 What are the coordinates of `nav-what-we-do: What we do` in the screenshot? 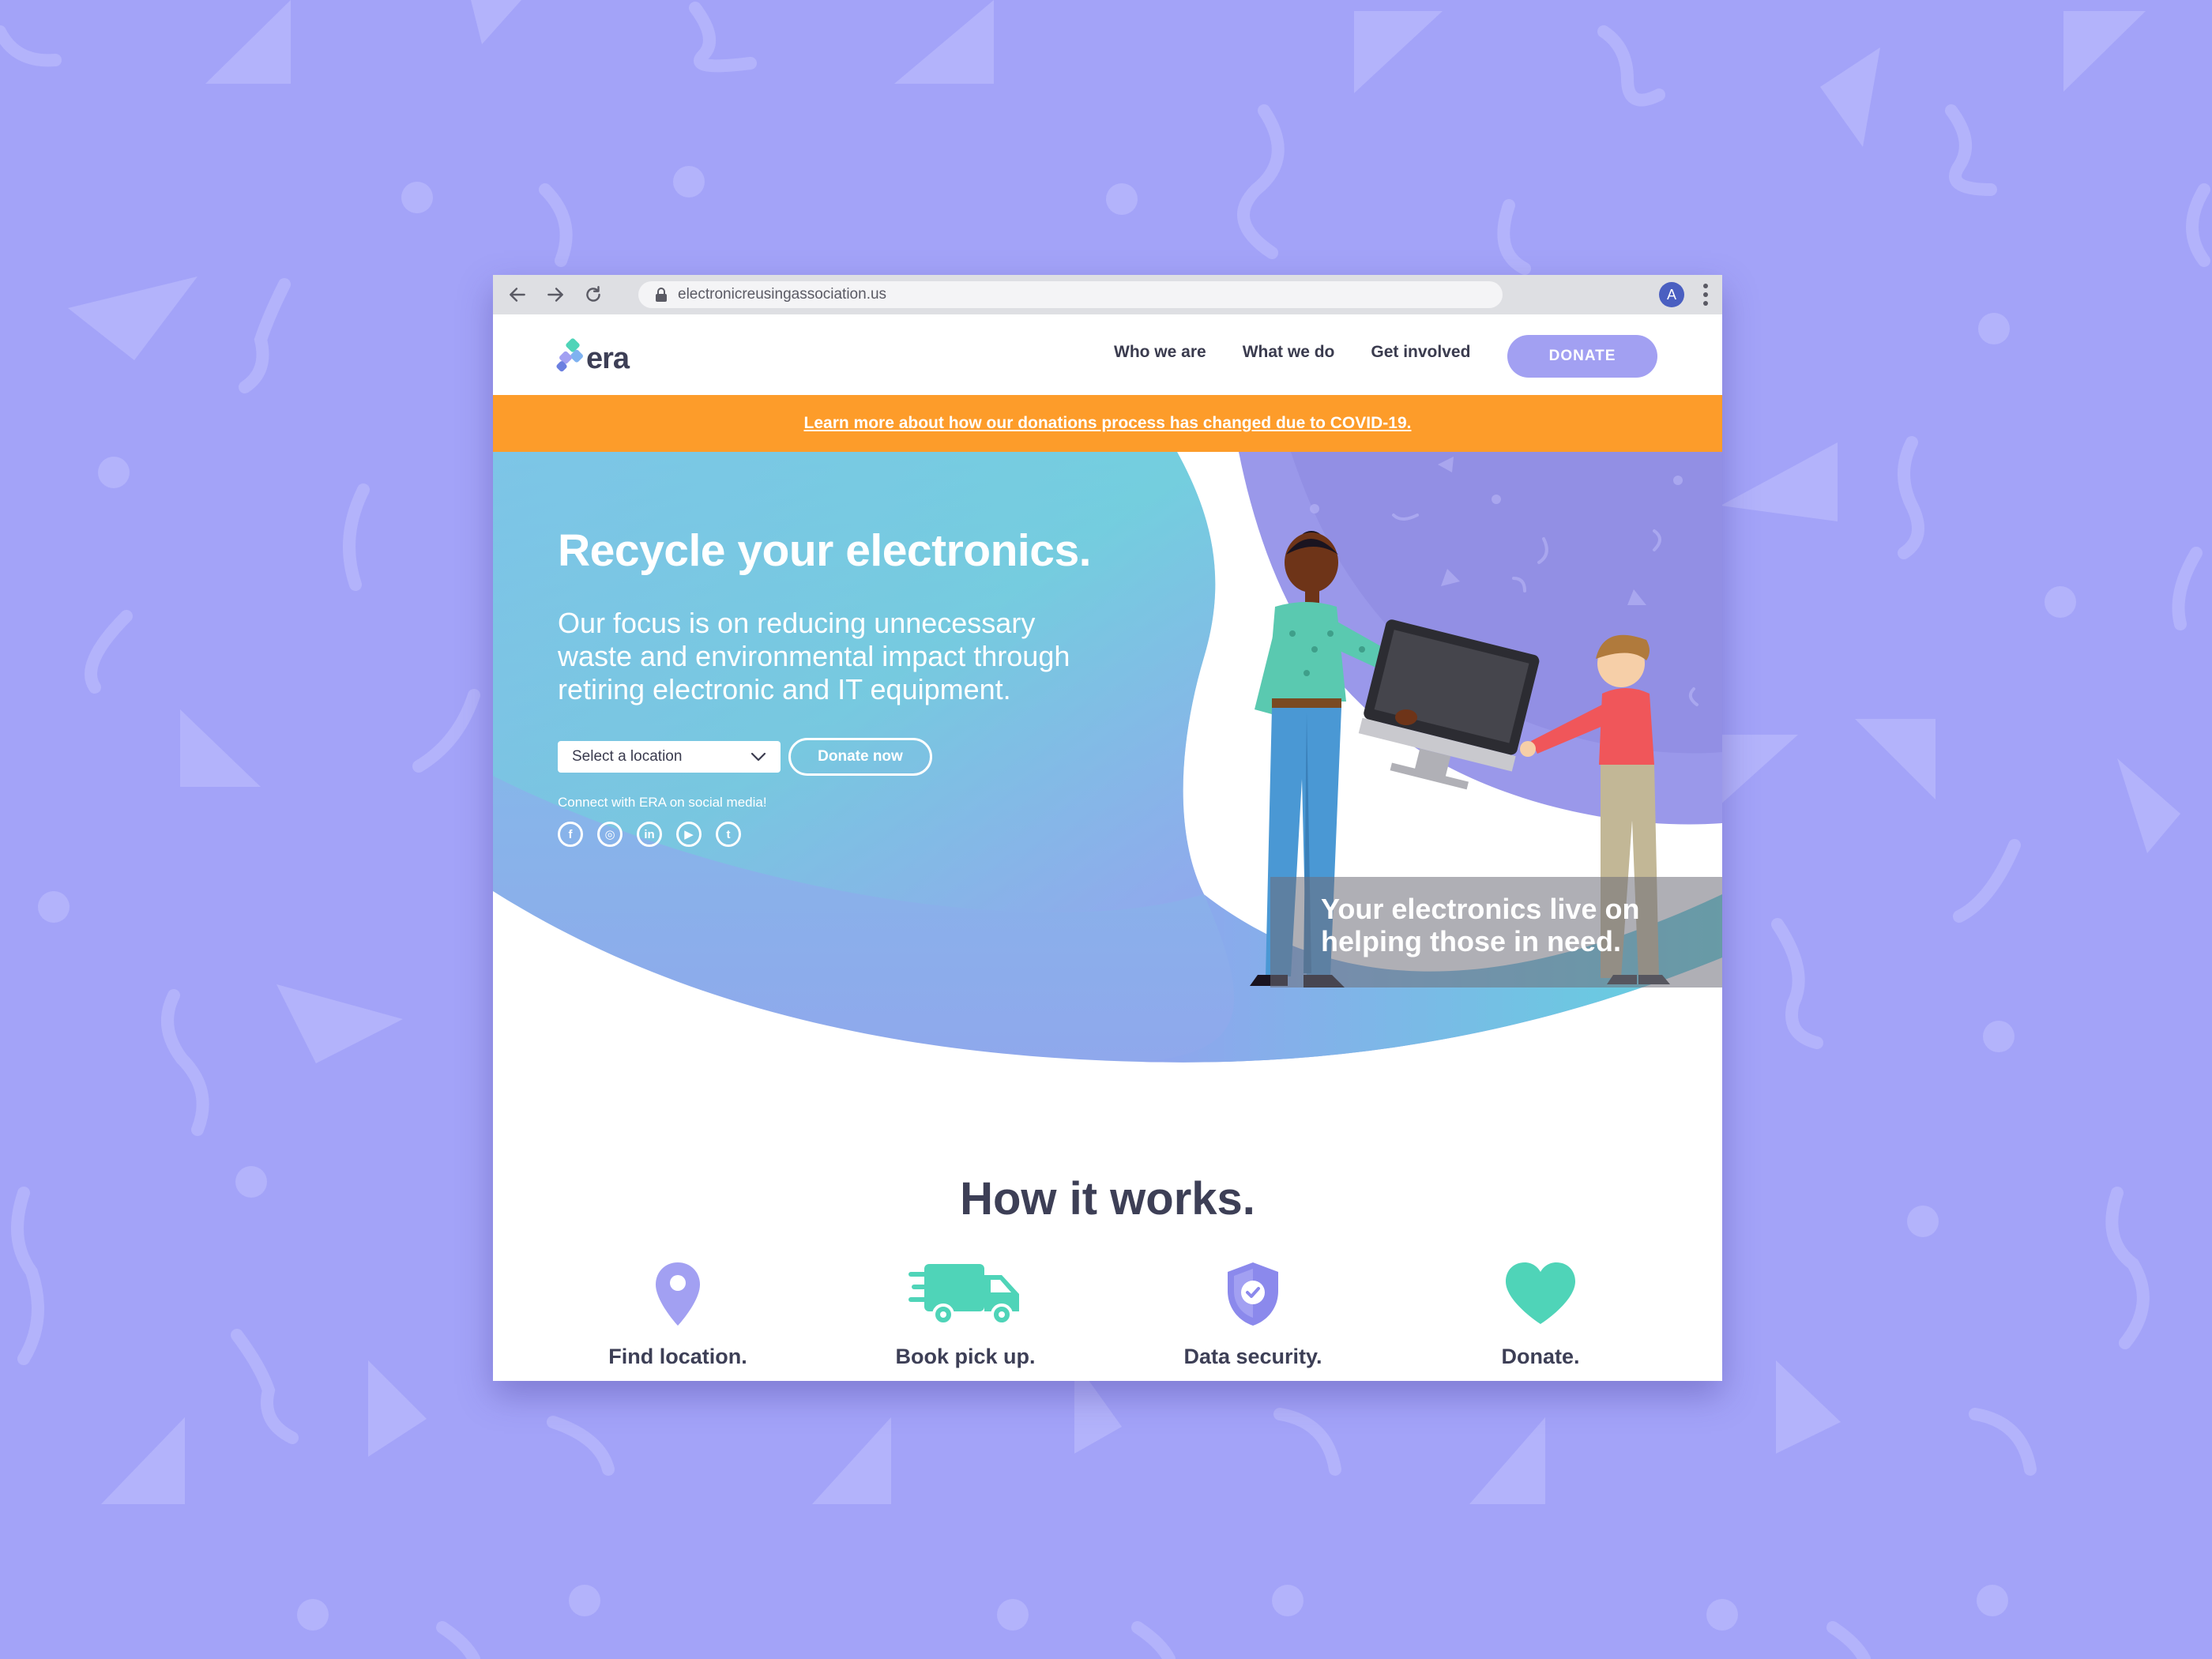 It's located at (1289, 353).